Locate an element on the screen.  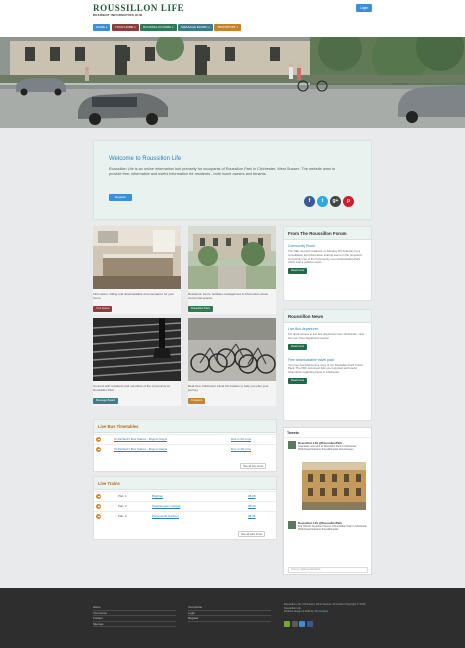
brand-title: ROUSSILLON LIFE is located at coordinates (138, 8).